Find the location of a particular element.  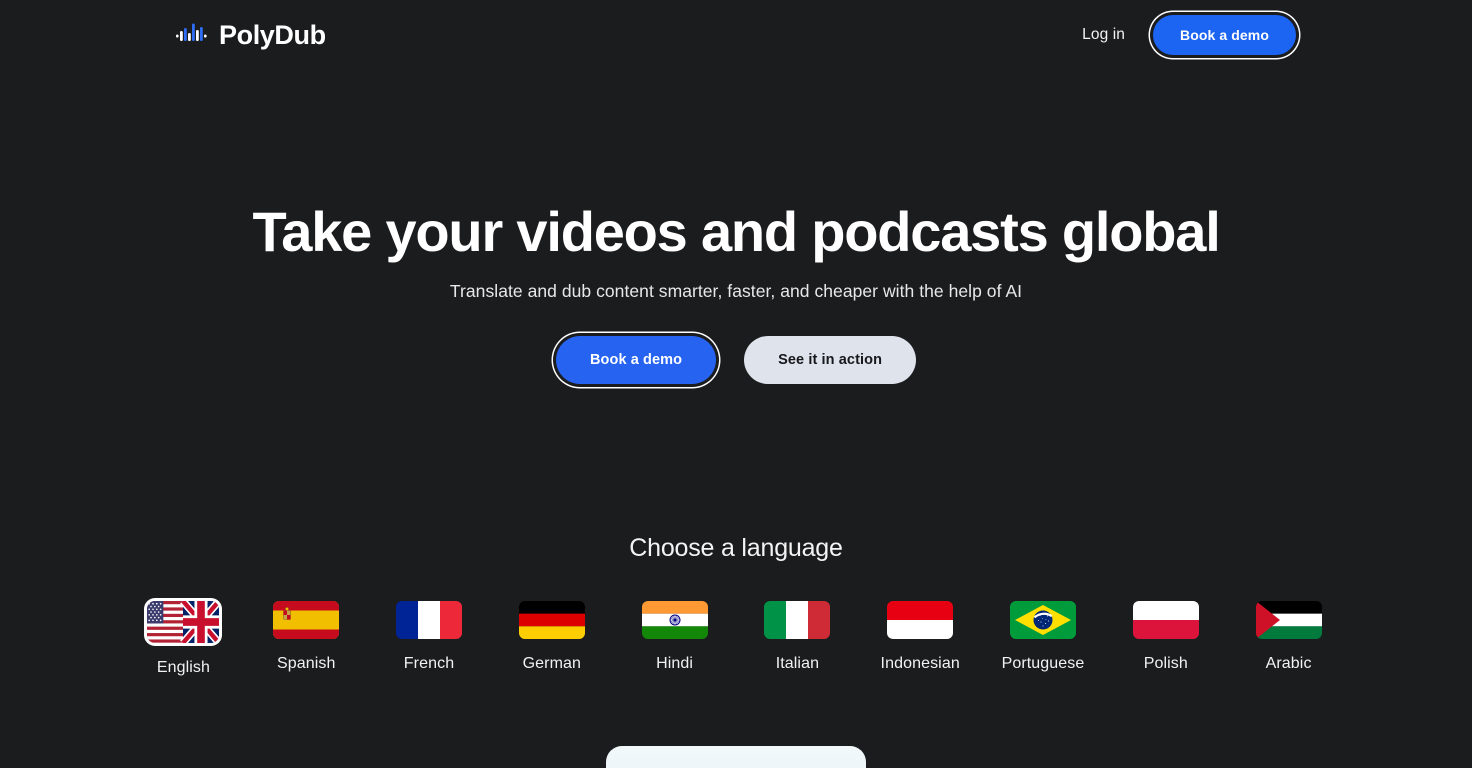

flag-fr-icon is located at coordinates (429, 620).